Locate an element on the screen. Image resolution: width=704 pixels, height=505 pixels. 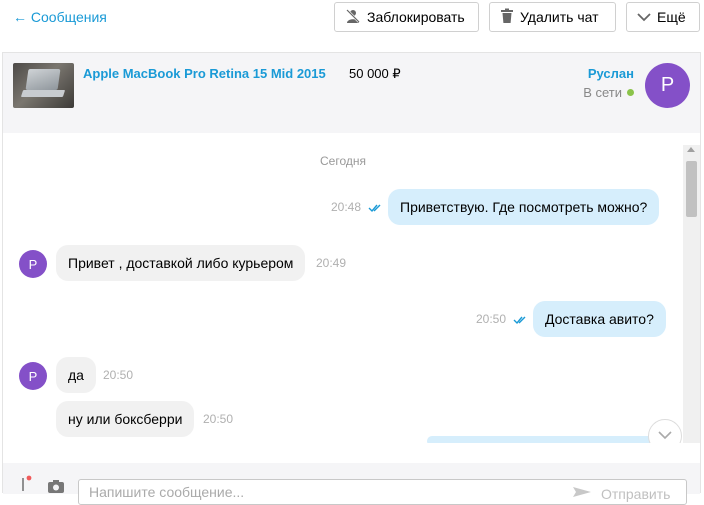
user-status: В сети is located at coordinates (608, 92).